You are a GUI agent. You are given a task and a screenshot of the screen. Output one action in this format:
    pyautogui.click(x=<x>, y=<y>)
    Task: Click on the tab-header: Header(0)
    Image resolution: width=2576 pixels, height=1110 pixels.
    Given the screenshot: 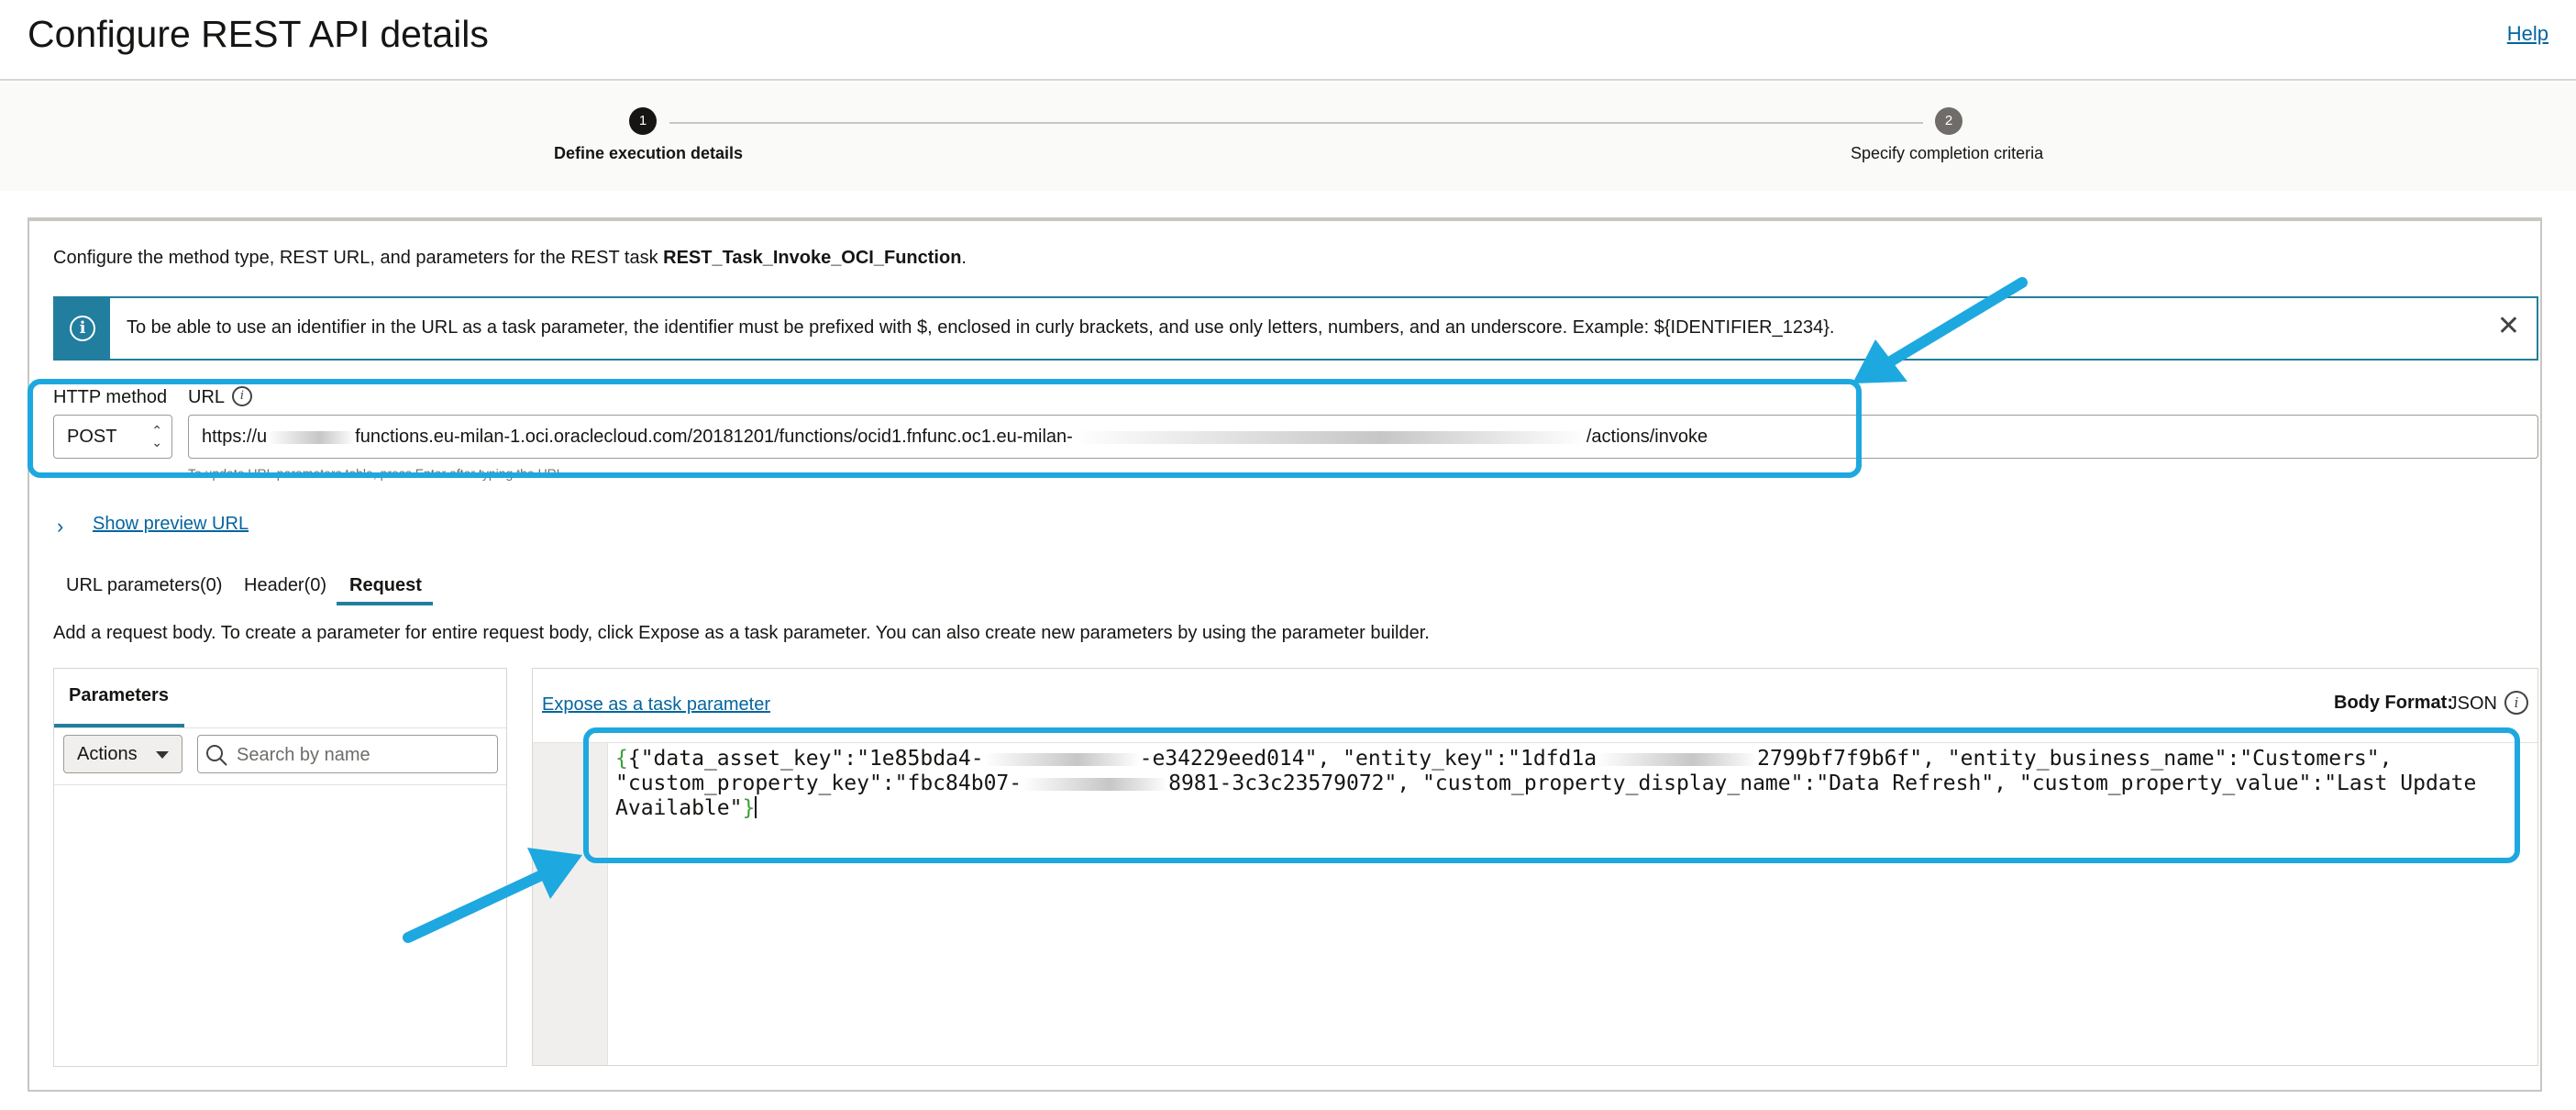 What is the action you would take?
    pyautogui.click(x=285, y=586)
    